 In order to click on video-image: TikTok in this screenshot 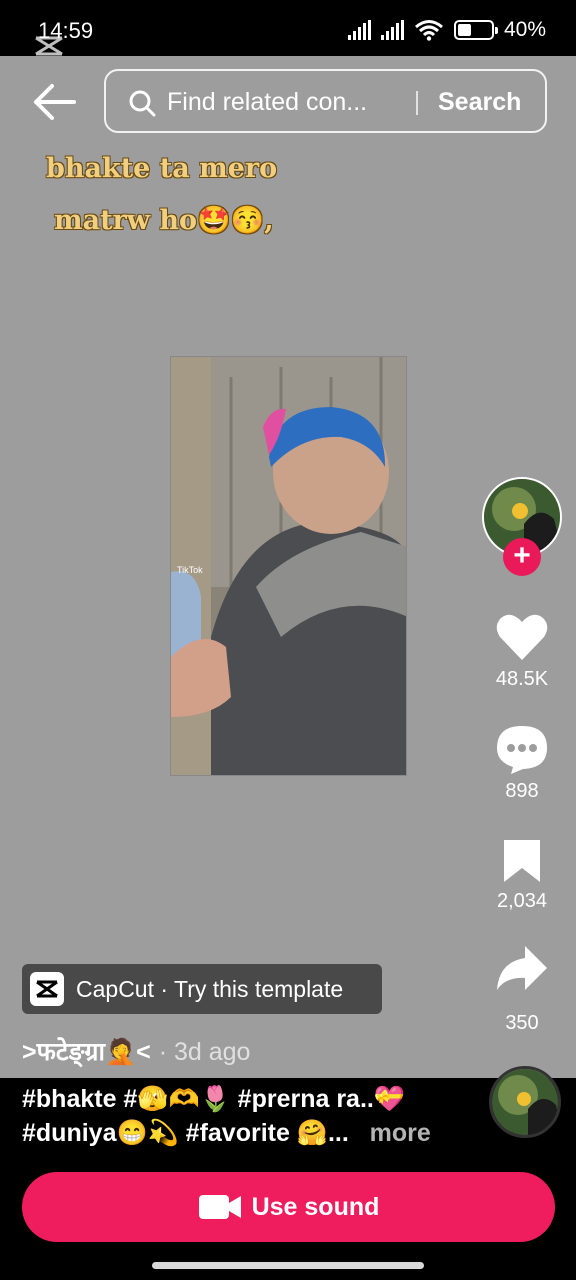, I will do `click(288, 566)`.